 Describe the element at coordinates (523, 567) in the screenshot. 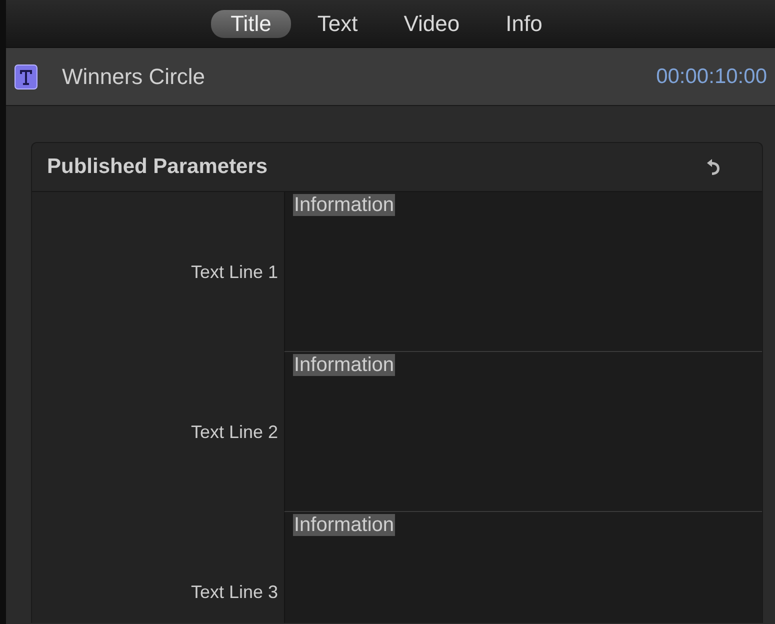

I see `text-field: Information` at that location.